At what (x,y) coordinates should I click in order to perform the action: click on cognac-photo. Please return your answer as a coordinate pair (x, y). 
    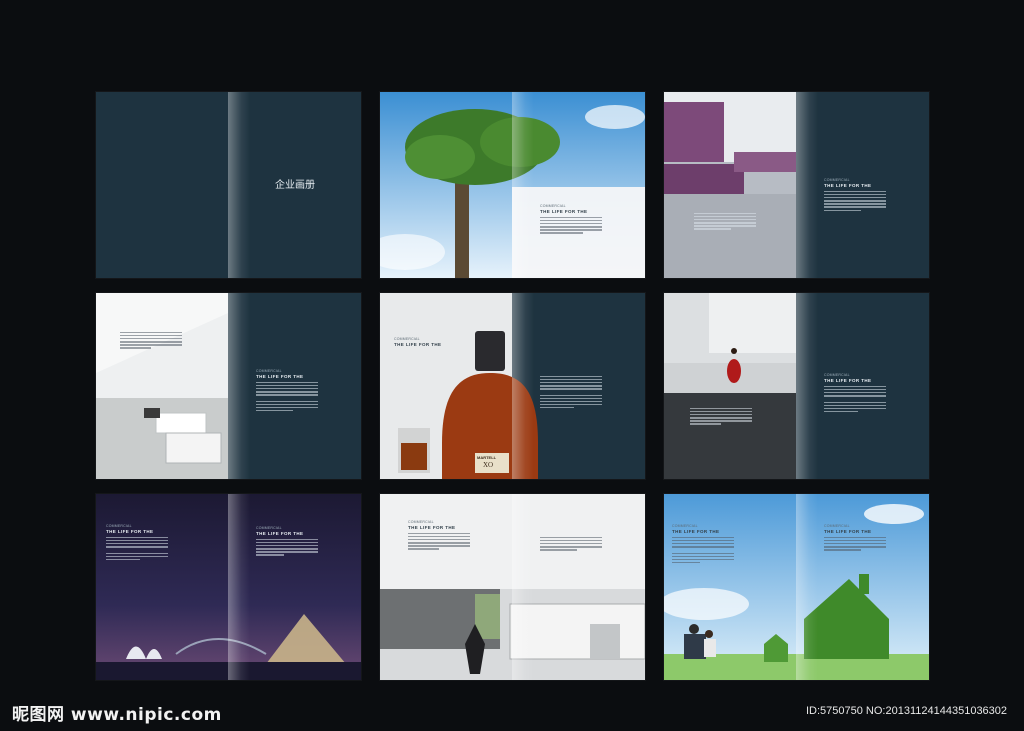
    Looking at the image, I should click on (512, 386).